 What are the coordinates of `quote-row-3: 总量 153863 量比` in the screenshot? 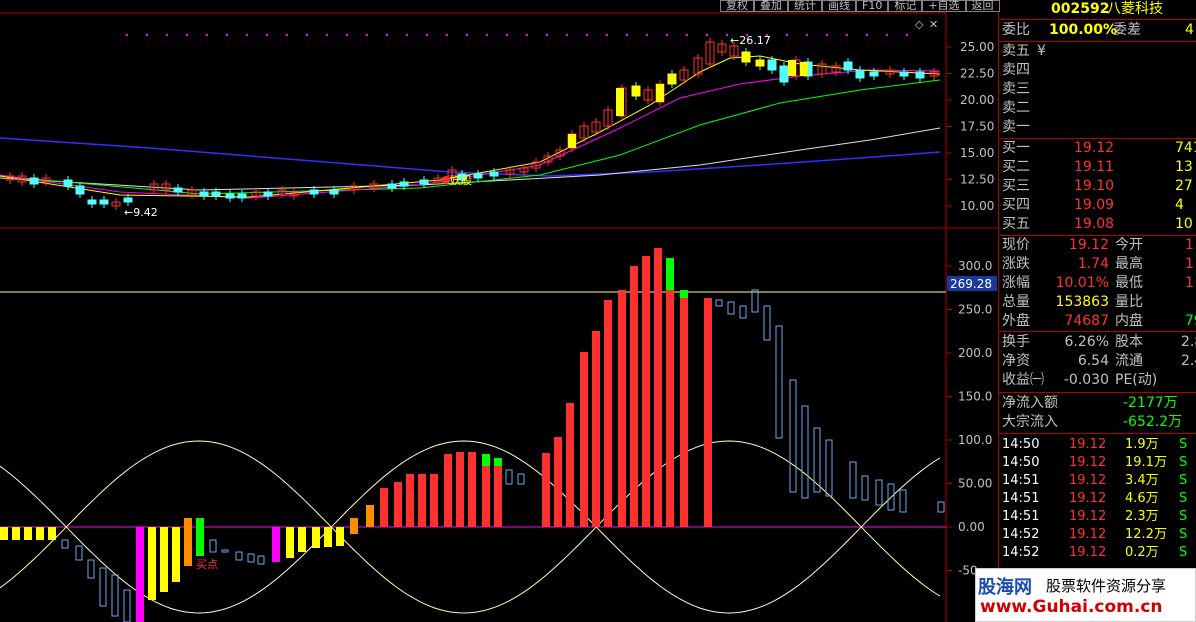 It's located at (1097, 302).